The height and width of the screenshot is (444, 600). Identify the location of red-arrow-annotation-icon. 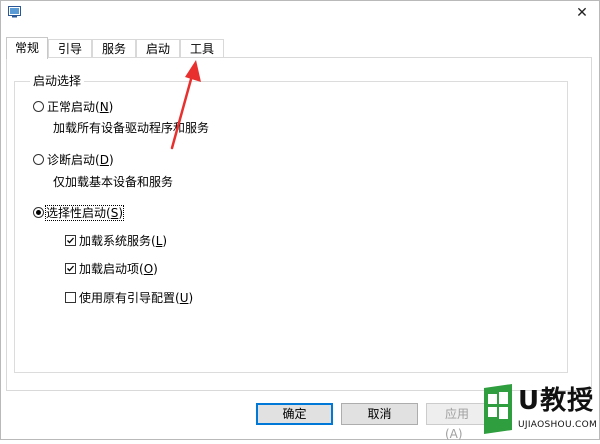
(185, 105).